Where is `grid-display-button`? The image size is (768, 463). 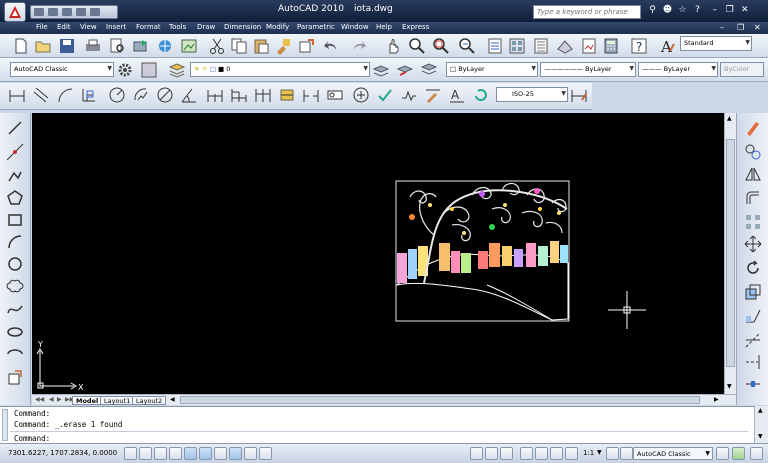
grid-display-button is located at coordinates (145, 453).